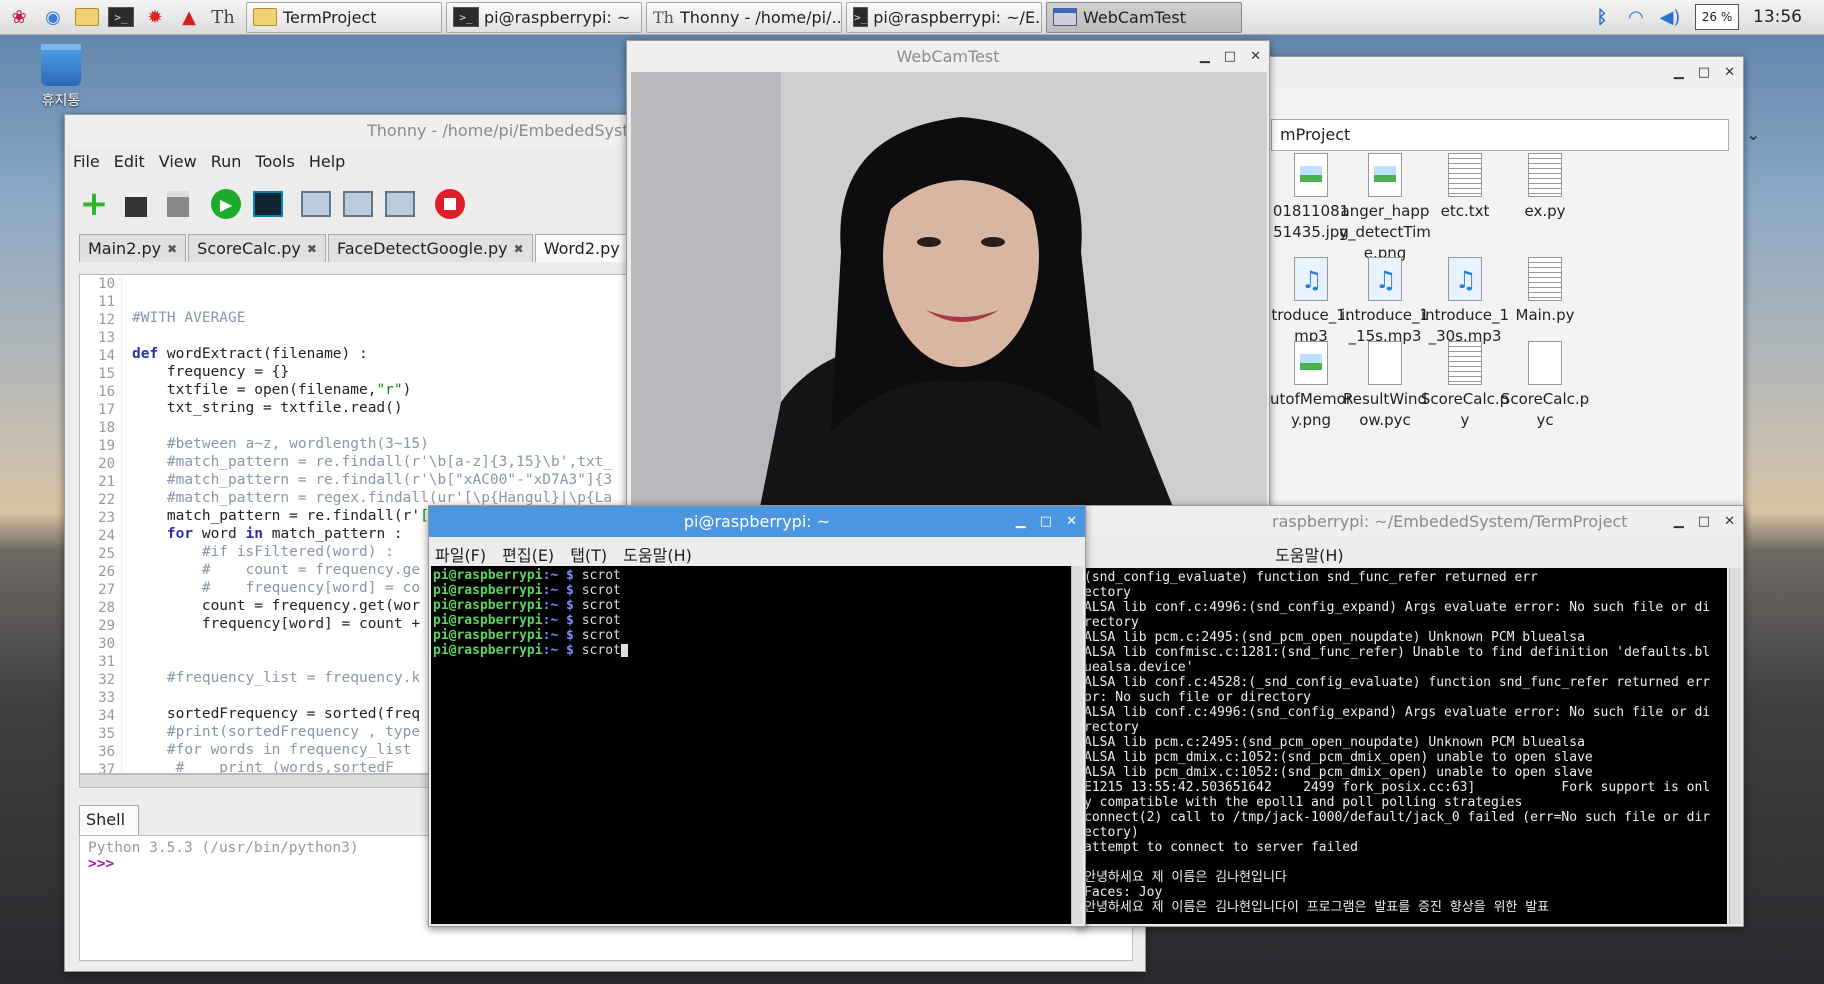 This screenshot has width=1824, height=984. What do you see at coordinates (61, 65) in the screenshot?
I see `trash-can-icon` at bounding box center [61, 65].